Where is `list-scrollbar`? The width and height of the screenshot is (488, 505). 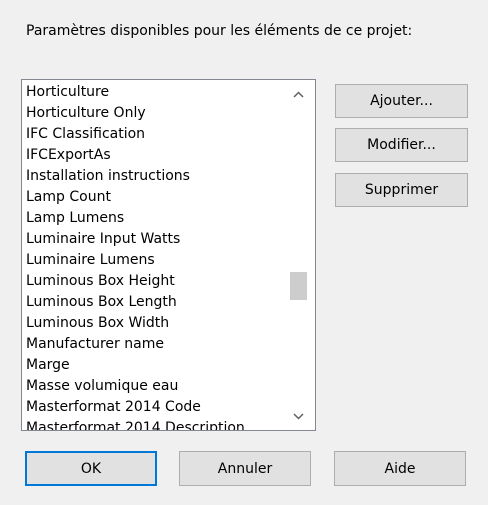
list-scrollbar is located at coordinates (298, 255).